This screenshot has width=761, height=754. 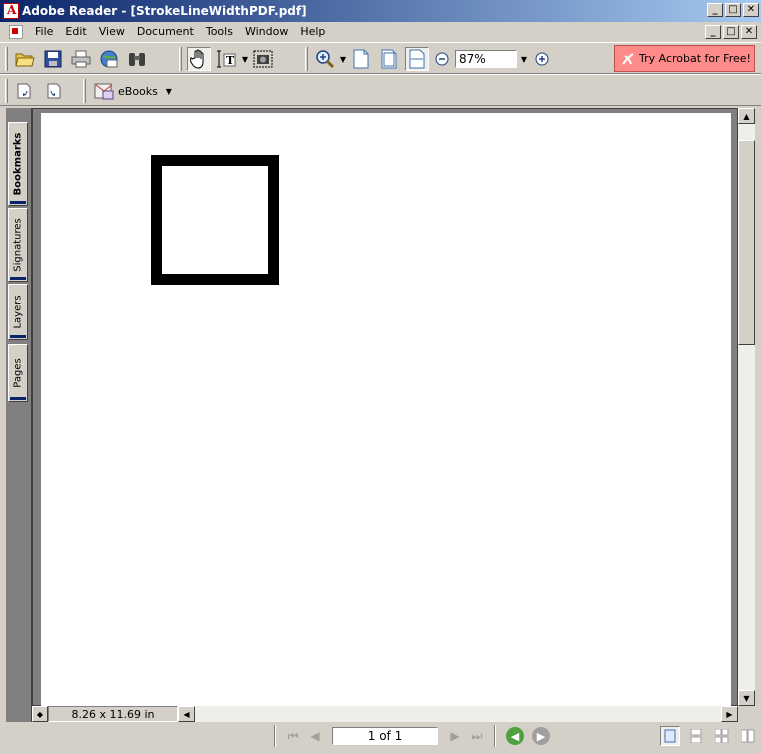 I want to click on tab-pages: Pages, so click(x=18, y=373).